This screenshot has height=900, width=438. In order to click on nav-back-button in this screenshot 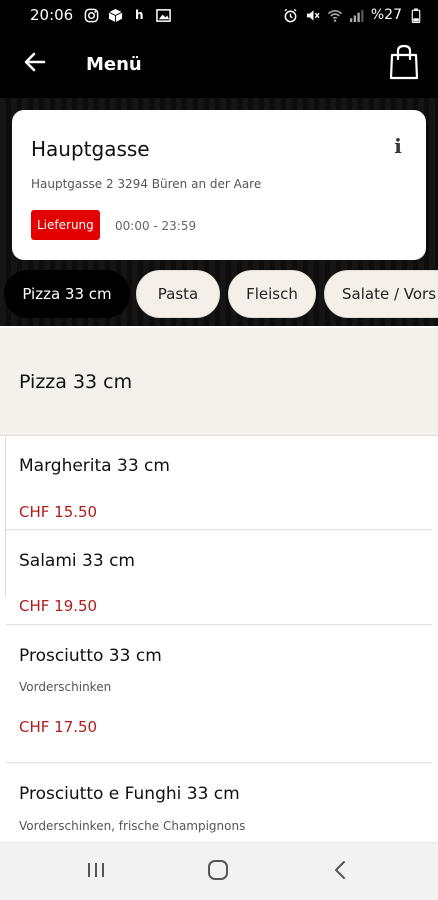, I will do `click(340, 872)`.